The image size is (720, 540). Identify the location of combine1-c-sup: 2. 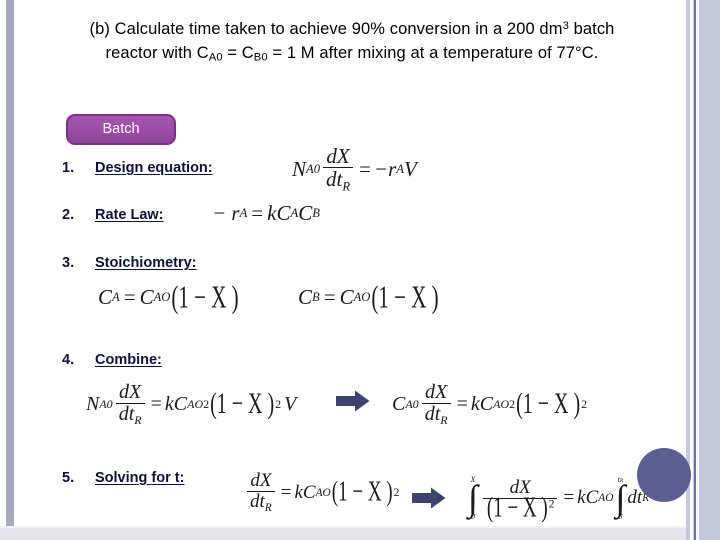
(206, 403).